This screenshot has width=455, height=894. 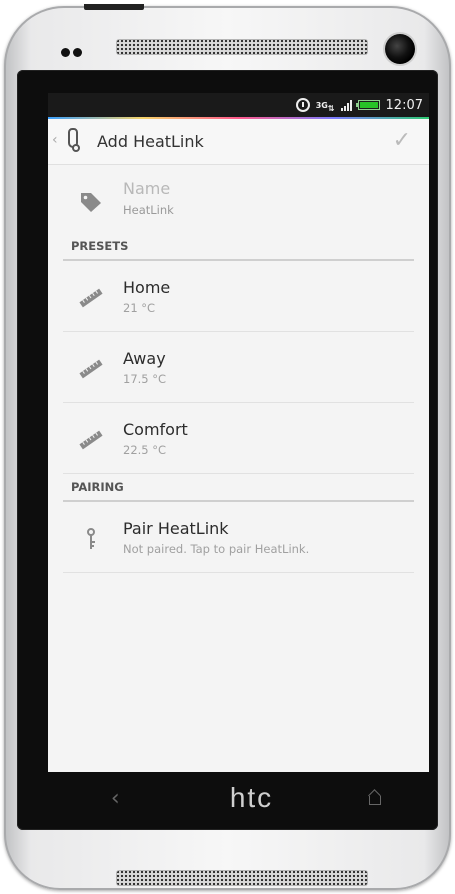 I want to click on nav-home-icon, so click(x=375, y=798).